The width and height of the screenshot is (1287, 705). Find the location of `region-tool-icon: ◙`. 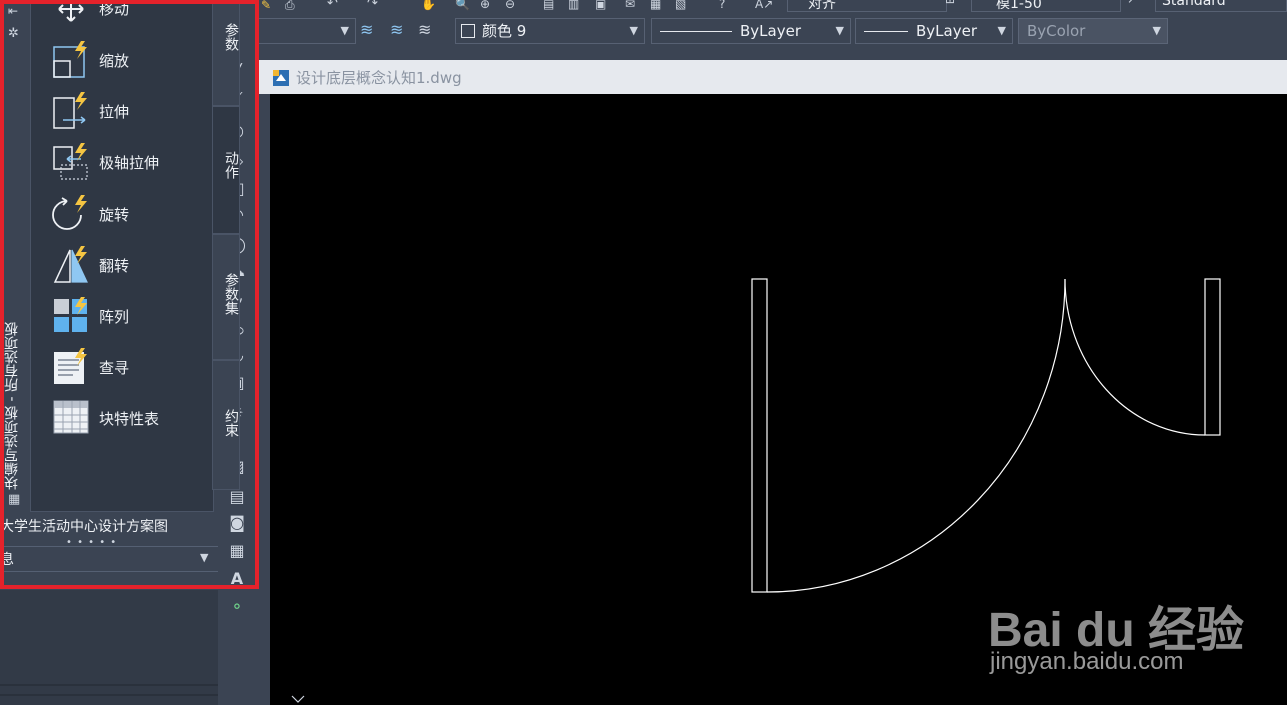

region-tool-icon: ◙ is located at coordinates (237, 523).